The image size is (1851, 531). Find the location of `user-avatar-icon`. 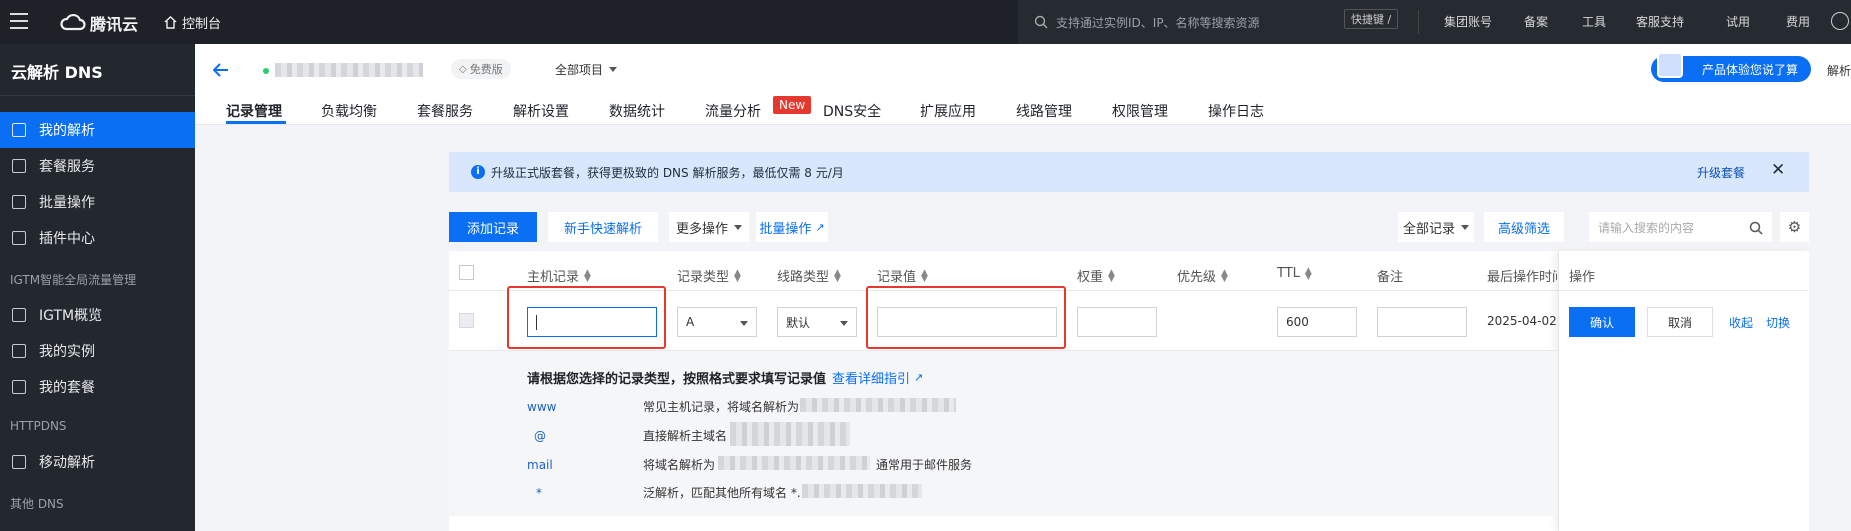

user-avatar-icon is located at coordinates (1840, 21).